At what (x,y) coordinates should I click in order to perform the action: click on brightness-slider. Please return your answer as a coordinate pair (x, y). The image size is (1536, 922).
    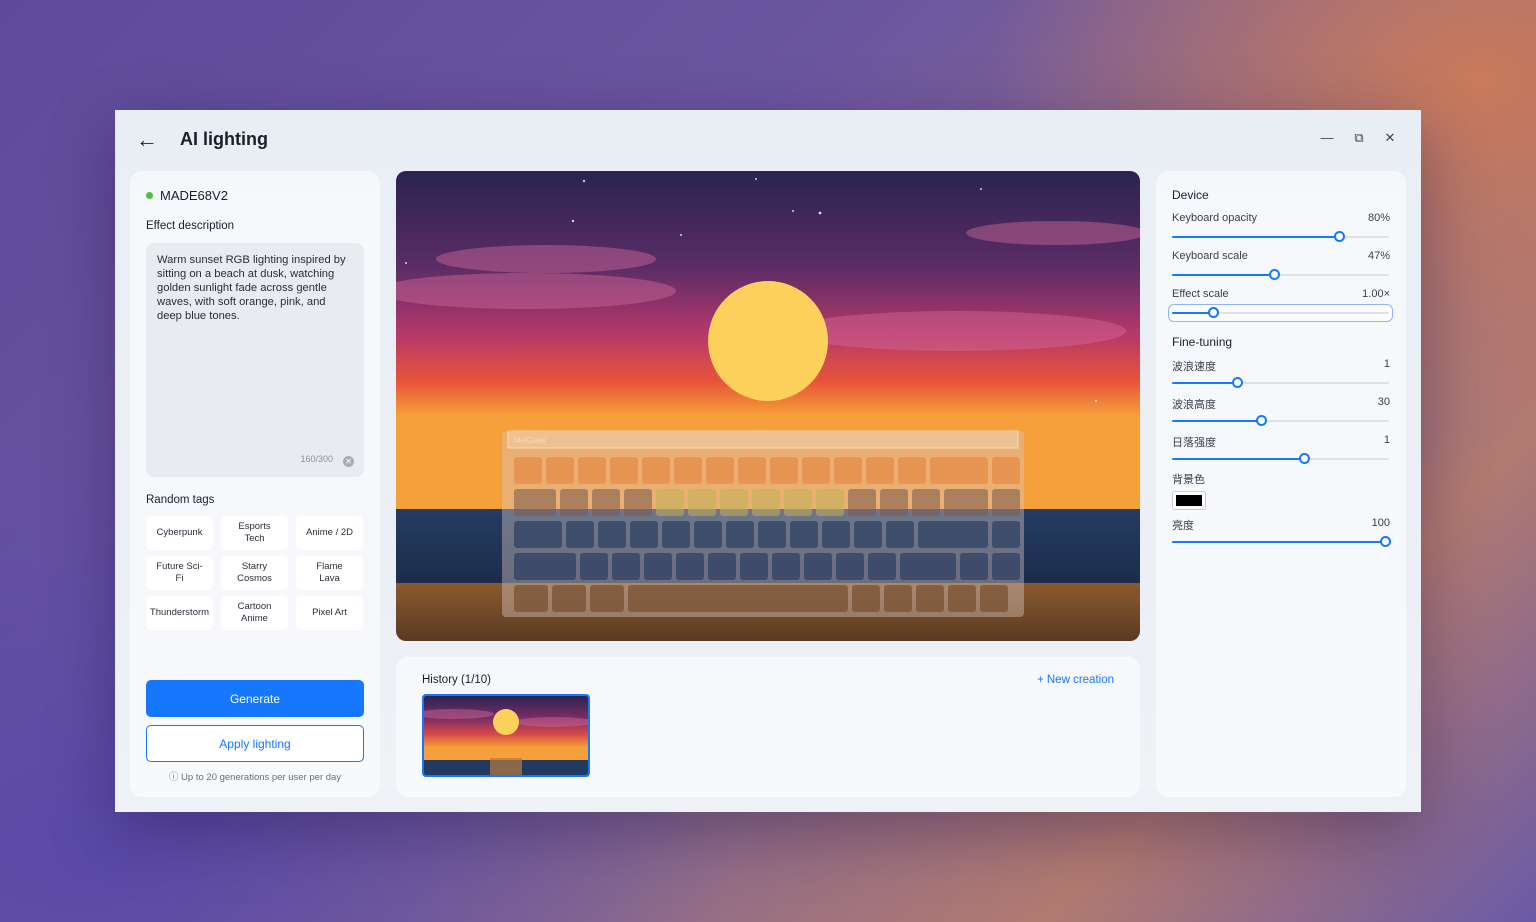
    Looking at the image, I should click on (1281, 542).